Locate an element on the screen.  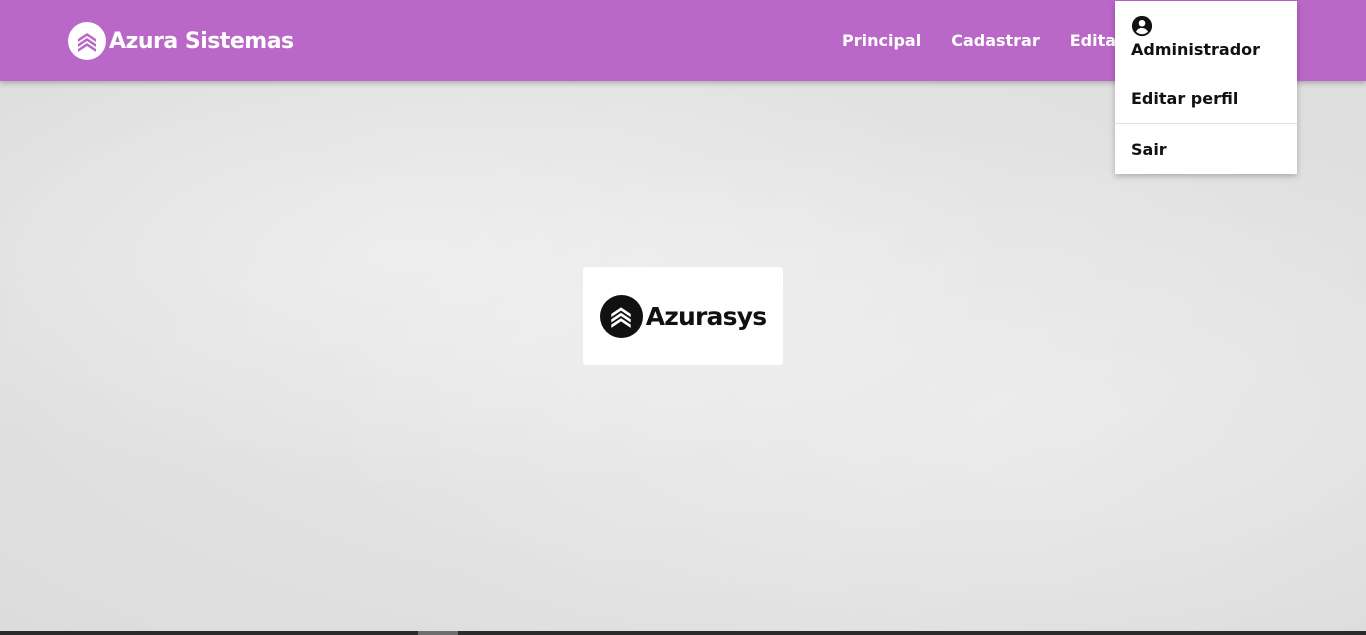
brand-name: Azura Sistemas is located at coordinates (201, 41).